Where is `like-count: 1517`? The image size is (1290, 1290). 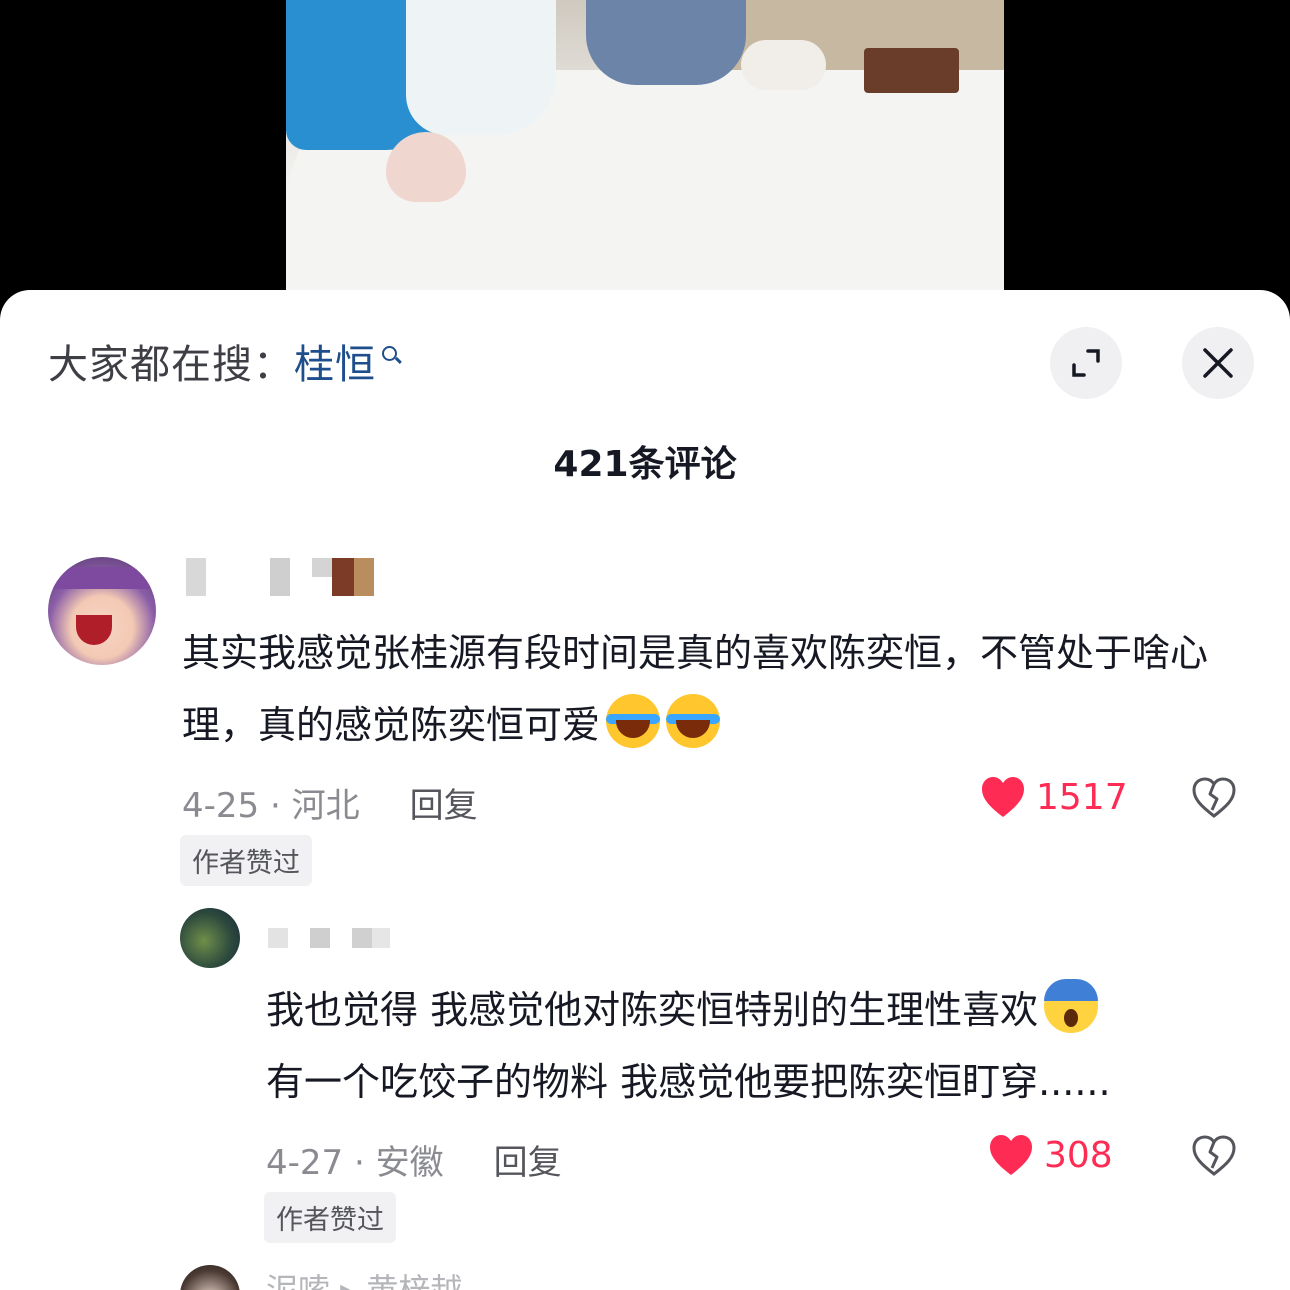 like-count: 1517 is located at coordinates (1082, 797).